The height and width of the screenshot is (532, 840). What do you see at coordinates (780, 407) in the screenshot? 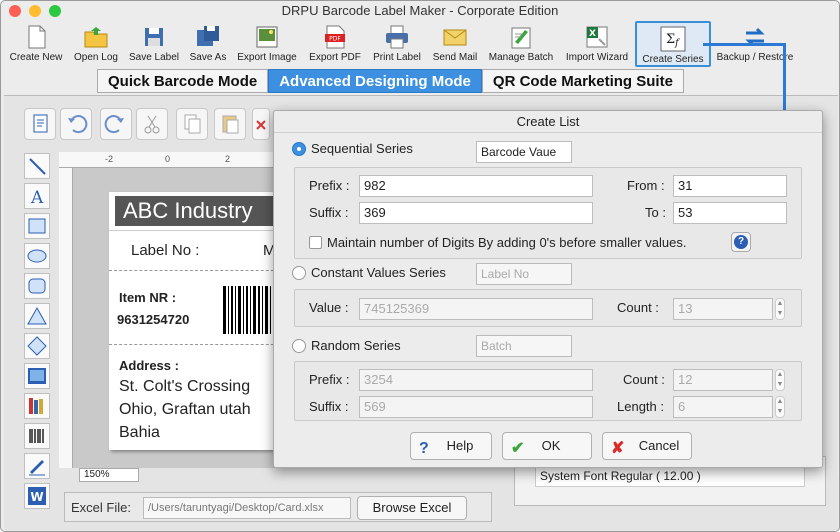
I see `random-length-stepper: ▲ ▼` at bounding box center [780, 407].